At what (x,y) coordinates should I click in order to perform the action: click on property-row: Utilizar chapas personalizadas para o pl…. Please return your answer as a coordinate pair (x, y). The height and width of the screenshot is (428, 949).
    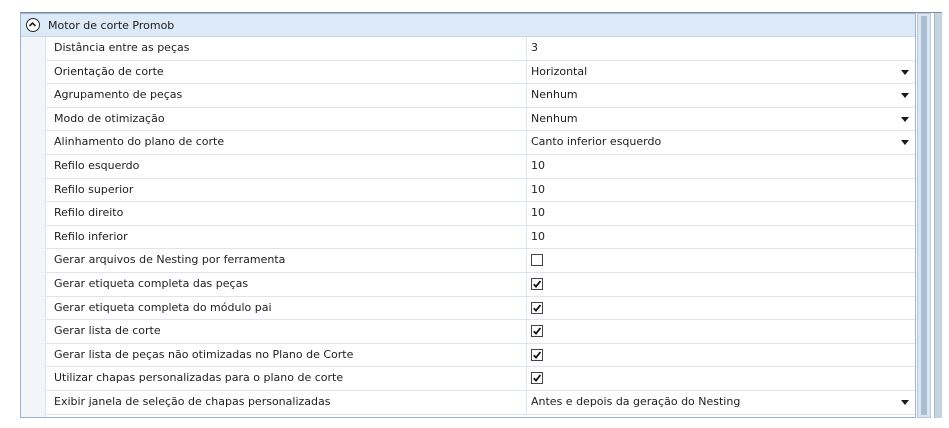
    Looking at the image, I should click on (480, 379).